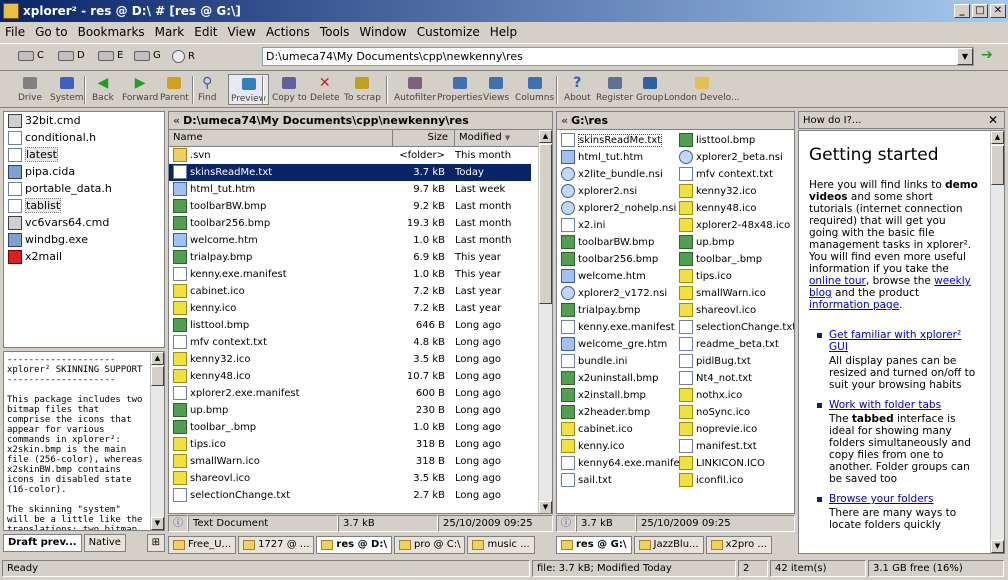  I want to click on column-name: Name, so click(281, 138).